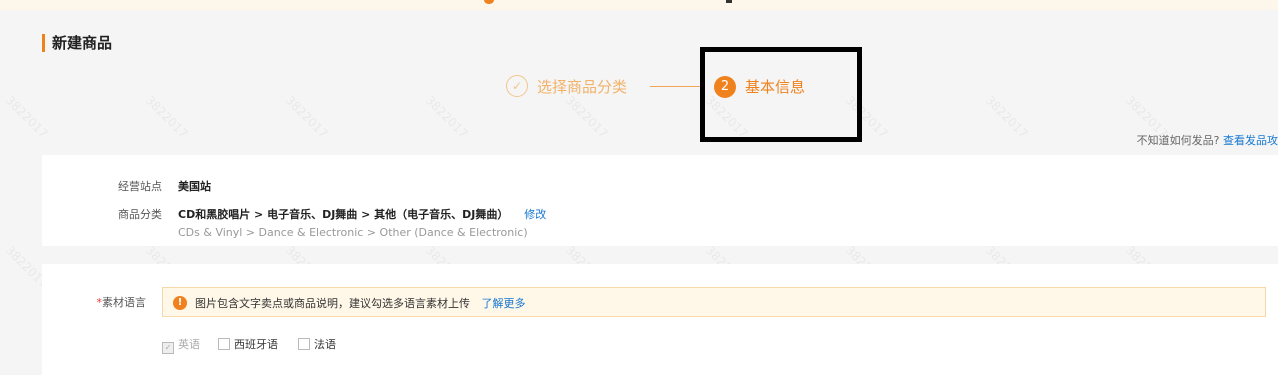 This screenshot has width=1278, height=375. I want to click on checkbox-spanish: 西班牙语, so click(248, 344).